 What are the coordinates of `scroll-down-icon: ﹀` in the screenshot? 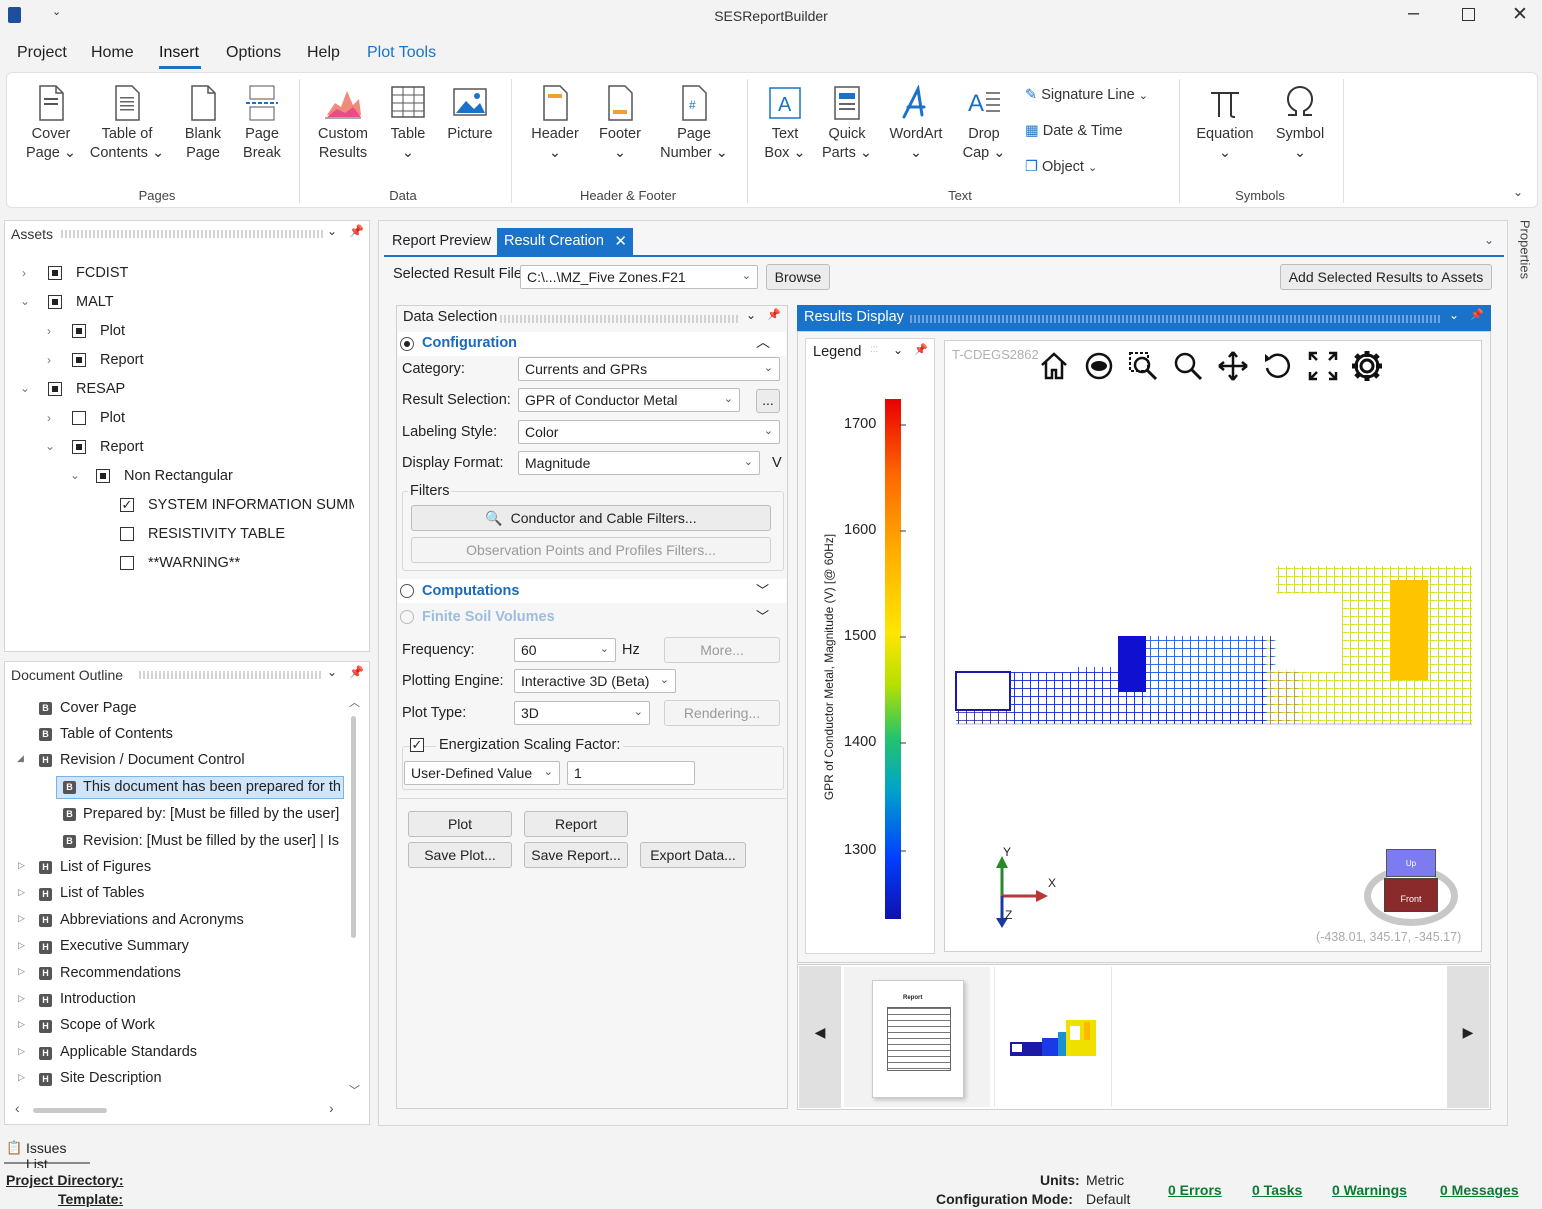 It's located at (354, 1090).